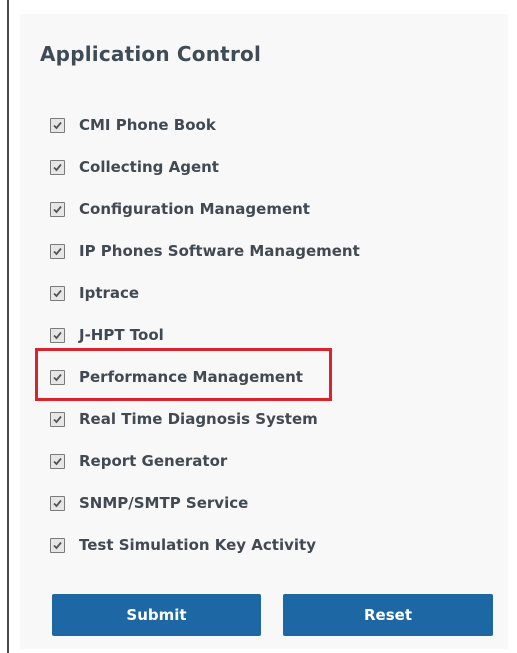 The width and height of the screenshot is (517, 653). I want to click on application-item-j-hpt-tool: J-HPT Tool, so click(205, 335).